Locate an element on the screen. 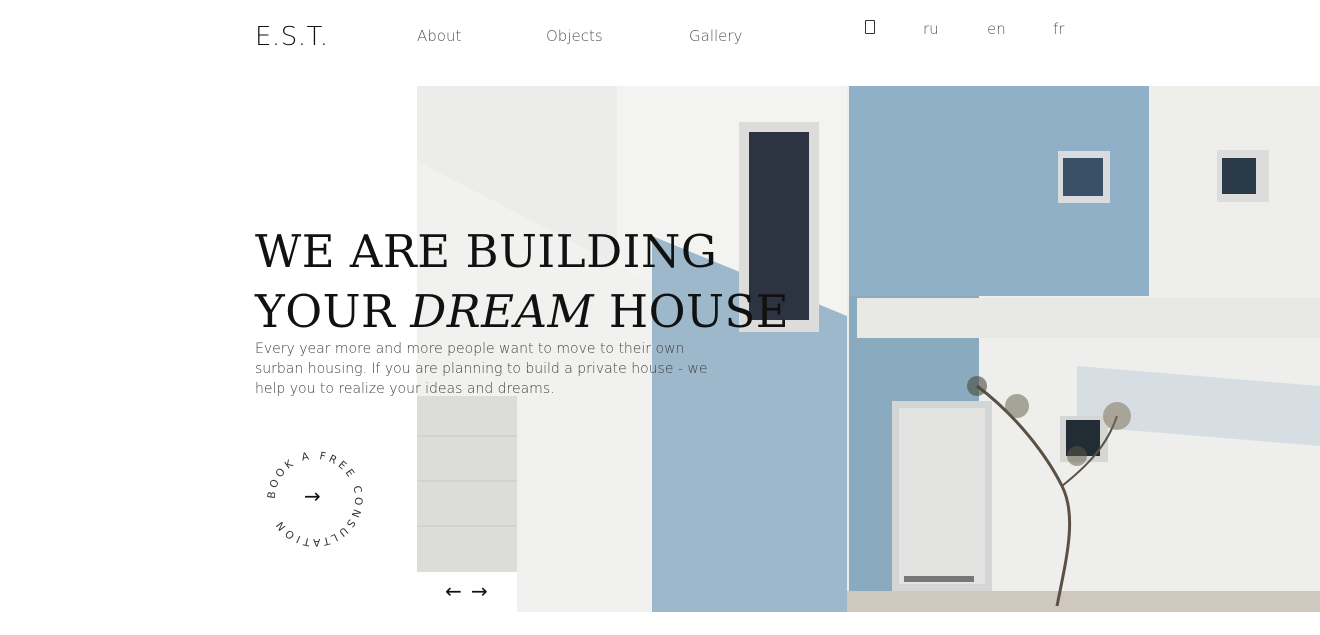 This screenshot has width=1320, height=635. headline-line-1: WE ARE BUILDING is located at coordinates (486, 251).